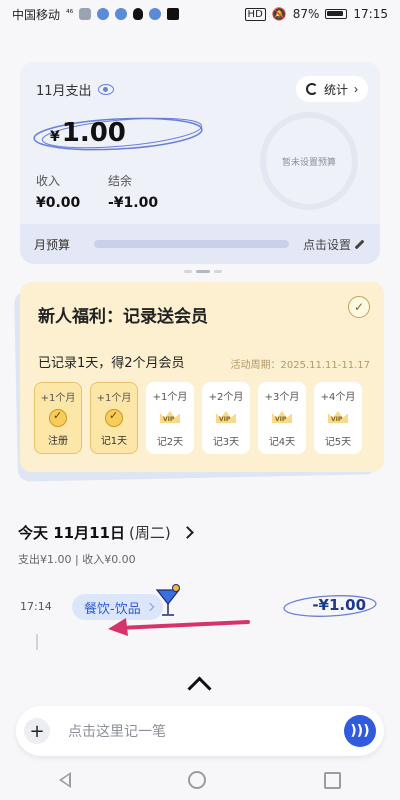 Image resolution: width=400 pixels, height=800 pixels. I want to click on reward-item: +1个月 记1天, so click(114, 418).